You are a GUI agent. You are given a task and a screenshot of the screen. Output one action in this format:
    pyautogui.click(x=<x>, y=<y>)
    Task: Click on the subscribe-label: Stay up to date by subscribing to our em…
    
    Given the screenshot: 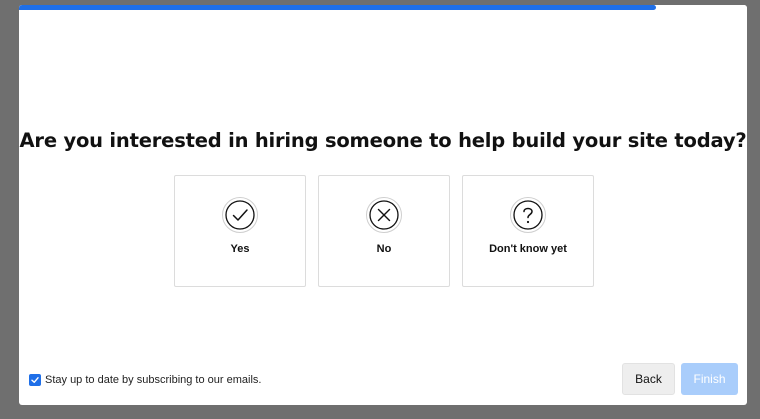 What is the action you would take?
    pyautogui.click(x=153, y=380)
    